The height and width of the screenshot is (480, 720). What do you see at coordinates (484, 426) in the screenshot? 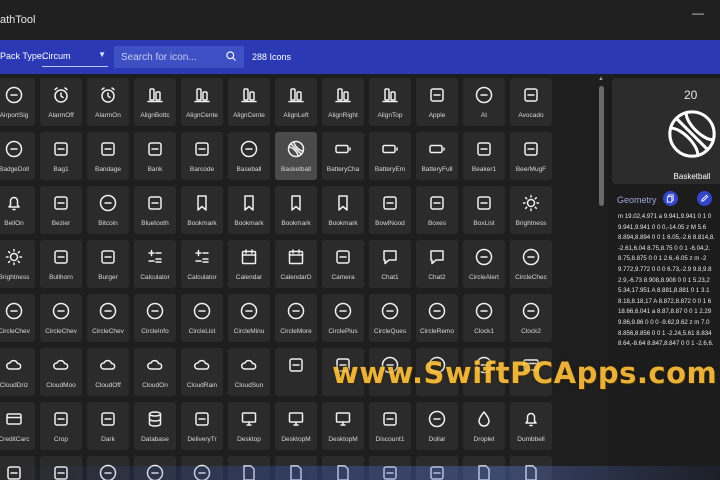
I see `icon-tile: Droplet` at bounding box center [484, 426].